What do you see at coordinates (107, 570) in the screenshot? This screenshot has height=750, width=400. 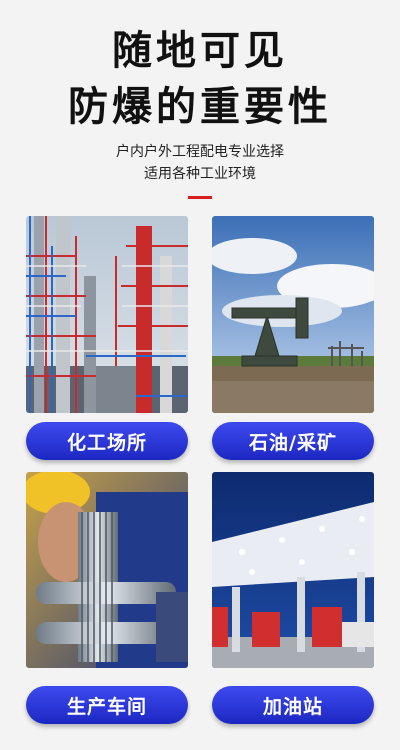 I see `factory-worker-image` at bounding box center [107, 570].